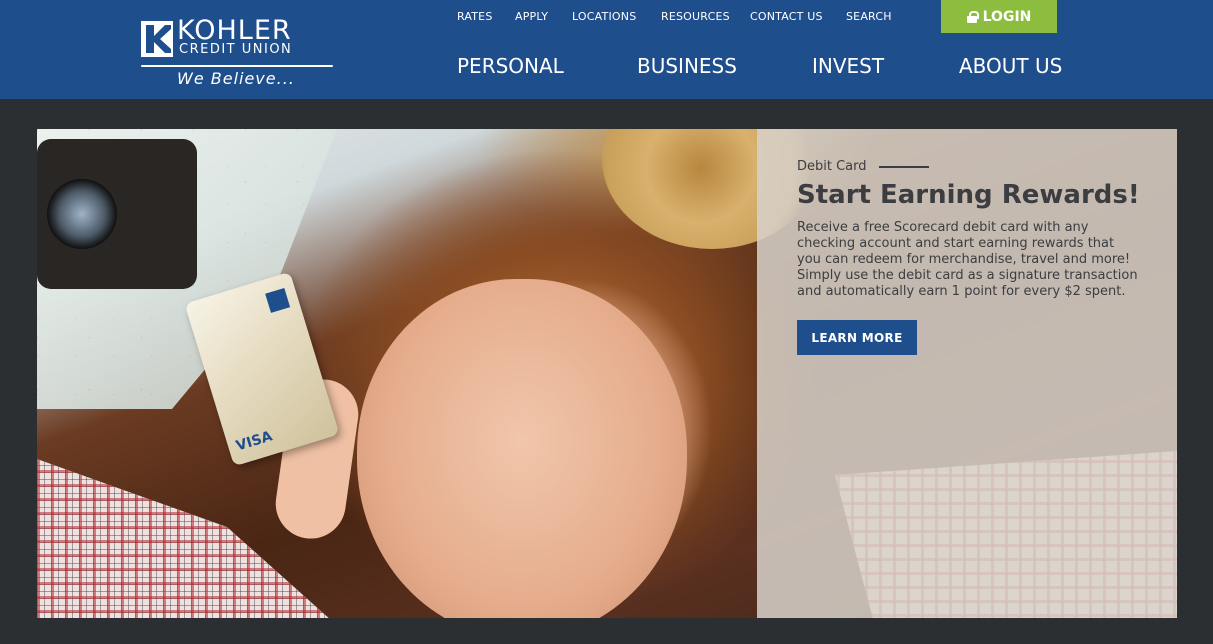 Image resolution: width=1213 pixels, height=644 pixels. What do you see at coordinates (972, 16) in the screenshot?
I see `lock-icon` at bounding box center [972, 16].